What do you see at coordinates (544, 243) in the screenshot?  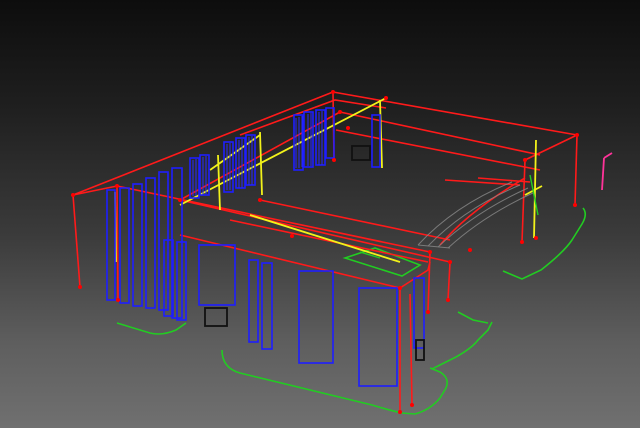 I see `slab-edge-back` at bounding box center [544, 243].